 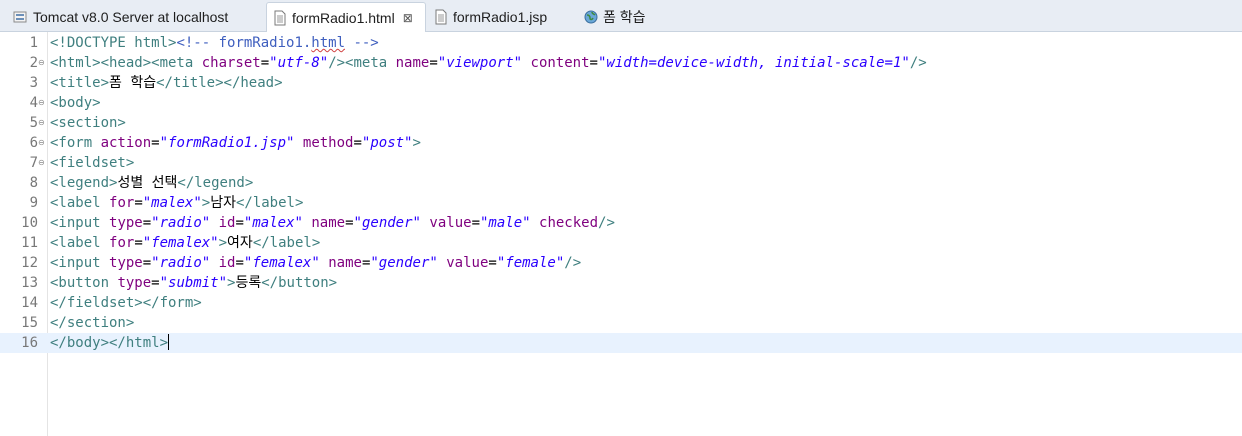 What do you see at coordinates (215, 183) in the screenshot?
I see `code-token: </legend>` at bounding box center [215, 183].